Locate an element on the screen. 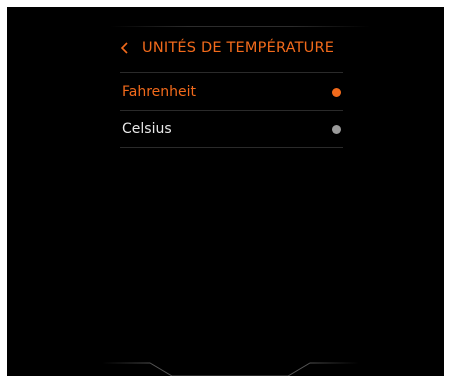 The width and height of the screenshot is (451, 383). option-celsius: Celsius is located at coordinates (231, 129).